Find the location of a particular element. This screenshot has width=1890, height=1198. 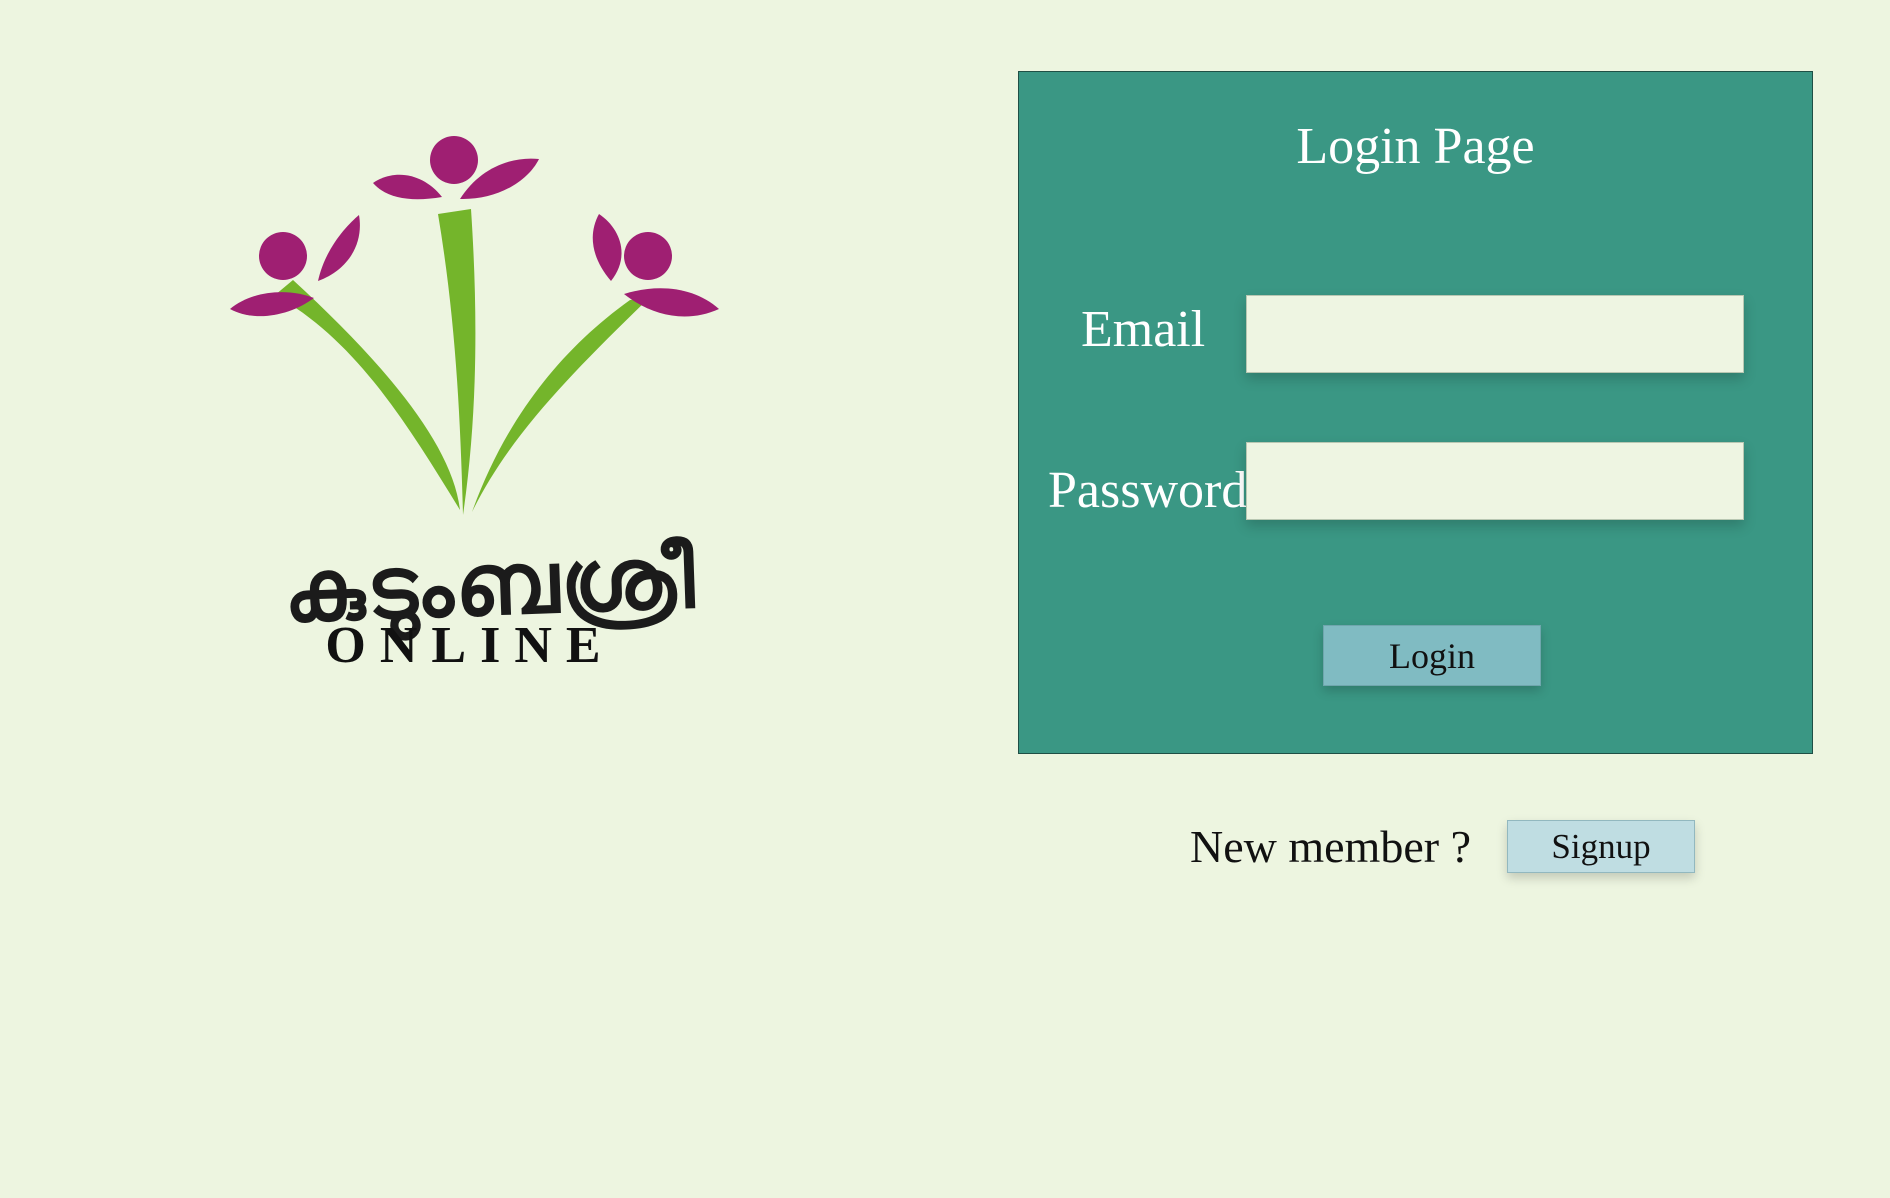

right-petal-top is located at coordinates (607, 247).